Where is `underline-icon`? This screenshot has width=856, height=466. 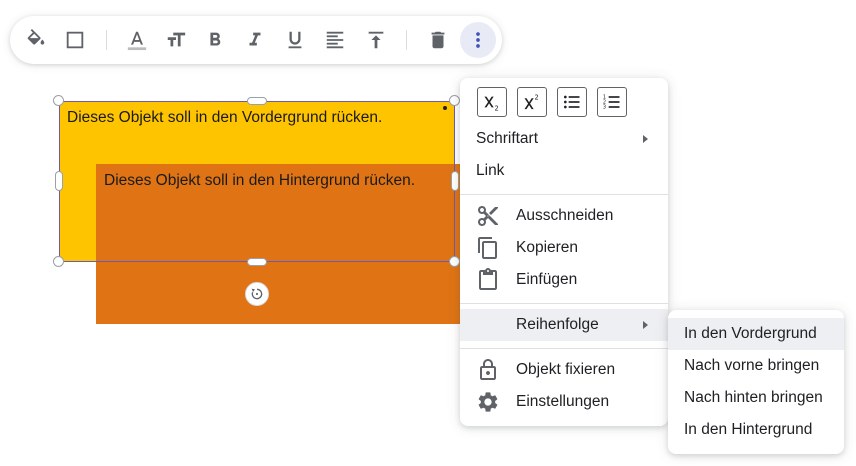 underline-icon is located at coordinates (295, 40).